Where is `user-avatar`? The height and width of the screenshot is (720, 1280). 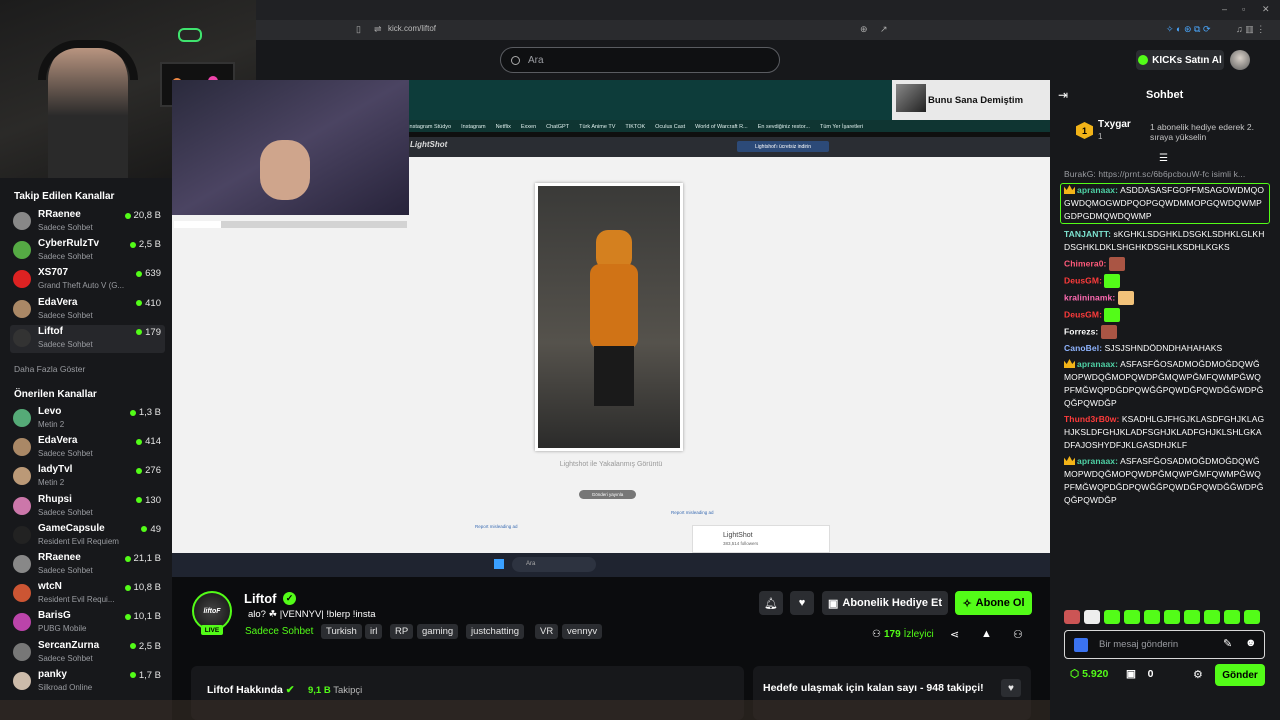 user-avatar is located at coordinates (1240, 60).